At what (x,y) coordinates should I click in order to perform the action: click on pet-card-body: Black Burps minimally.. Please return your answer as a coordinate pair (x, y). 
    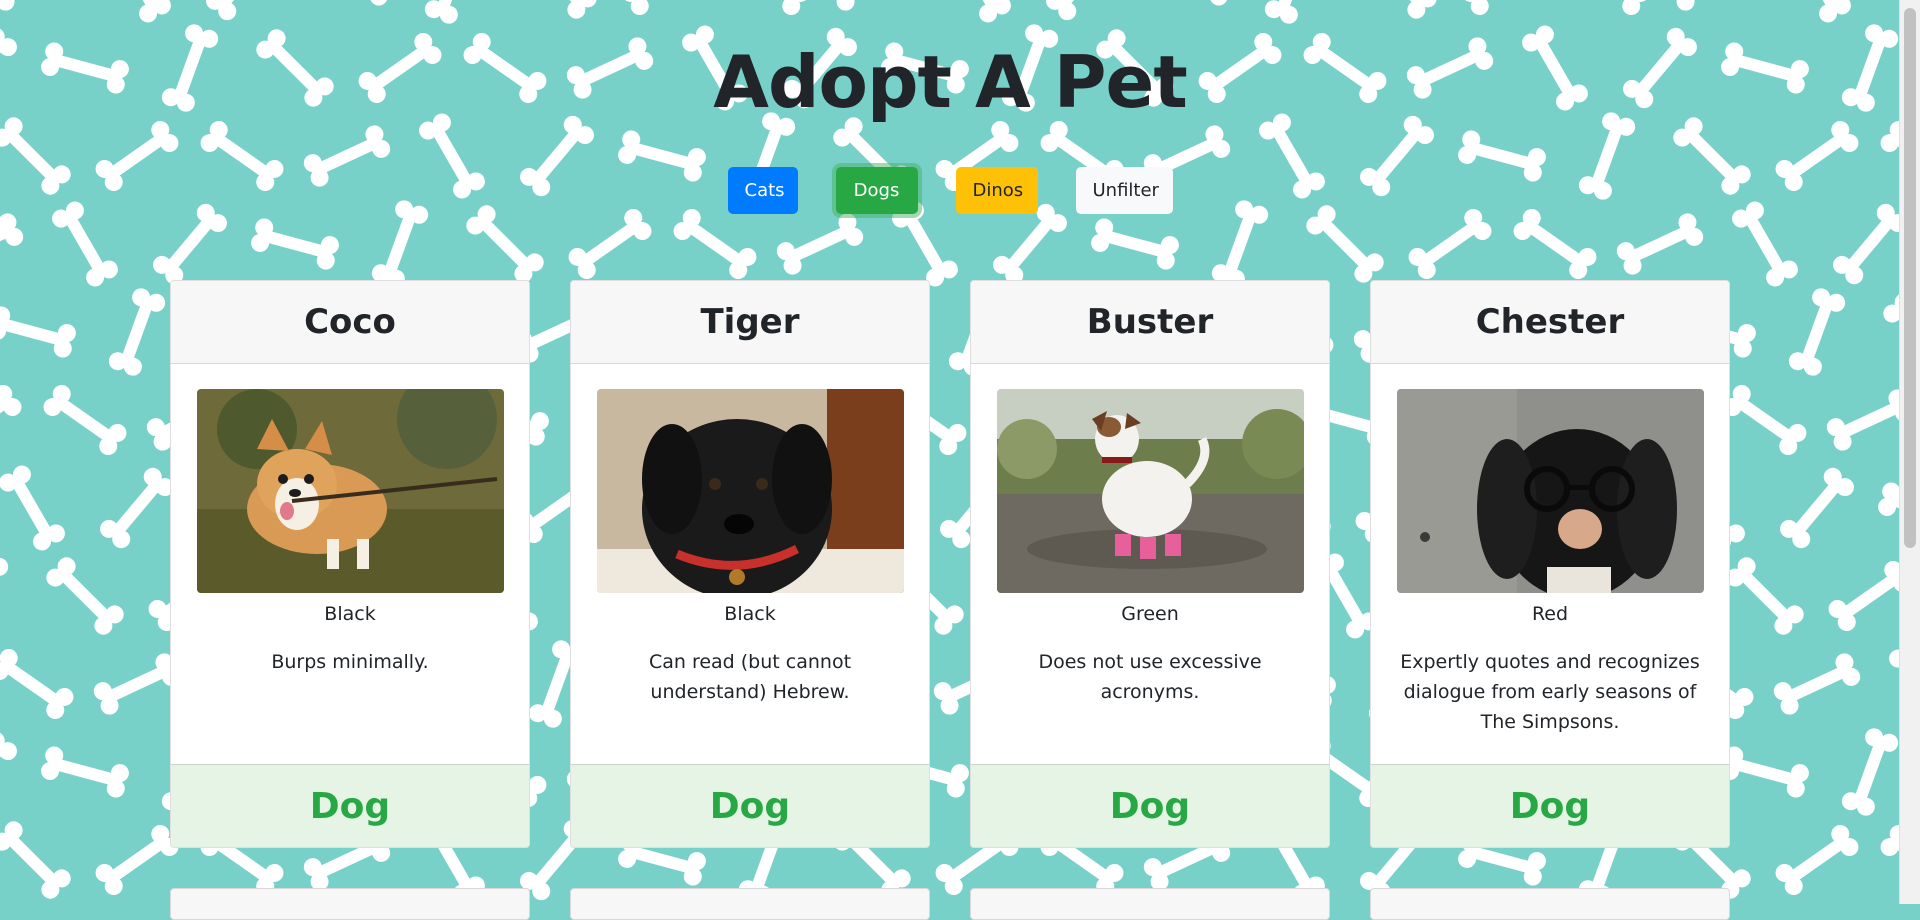
    Looking at the image, I should click on (350, 564).